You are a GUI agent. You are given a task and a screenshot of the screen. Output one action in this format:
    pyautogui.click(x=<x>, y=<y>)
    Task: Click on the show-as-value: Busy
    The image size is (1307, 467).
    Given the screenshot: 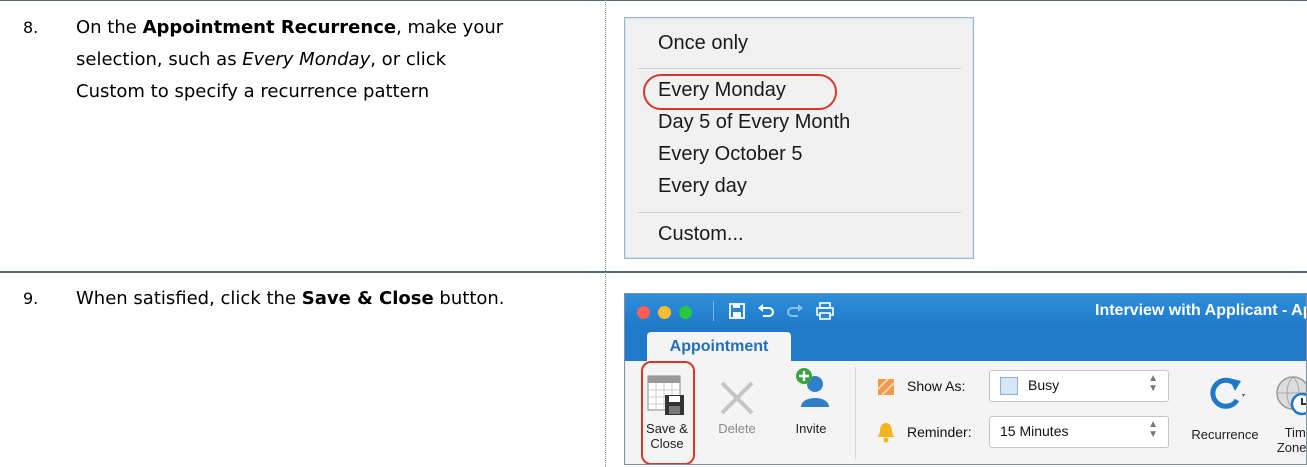 What is the action you would take?
    pyautogui.click(x=1044, y=385)
    